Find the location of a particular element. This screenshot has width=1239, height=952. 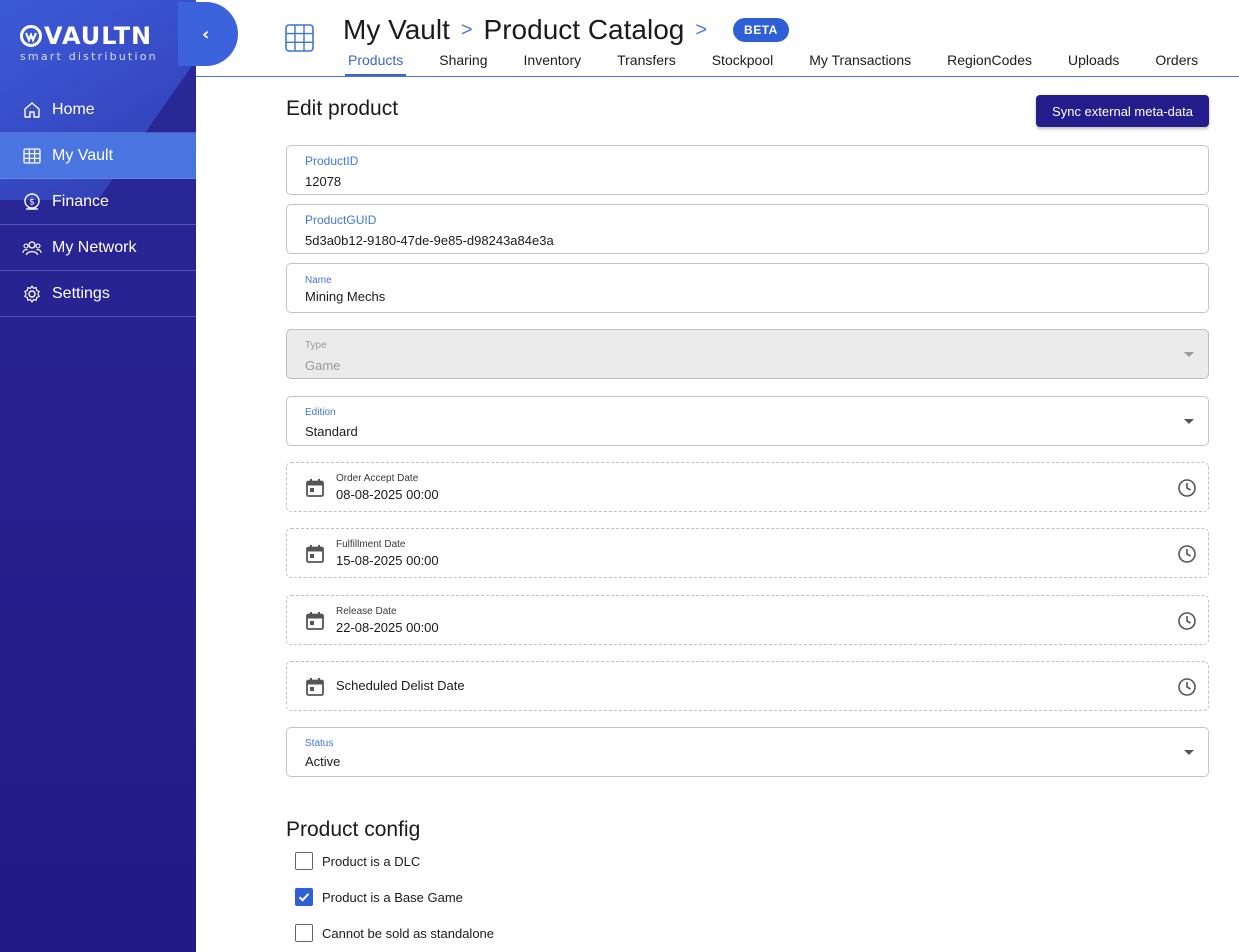

breadcrumb-product-catalog: Product Catalog is located at coordinates (584, 30).